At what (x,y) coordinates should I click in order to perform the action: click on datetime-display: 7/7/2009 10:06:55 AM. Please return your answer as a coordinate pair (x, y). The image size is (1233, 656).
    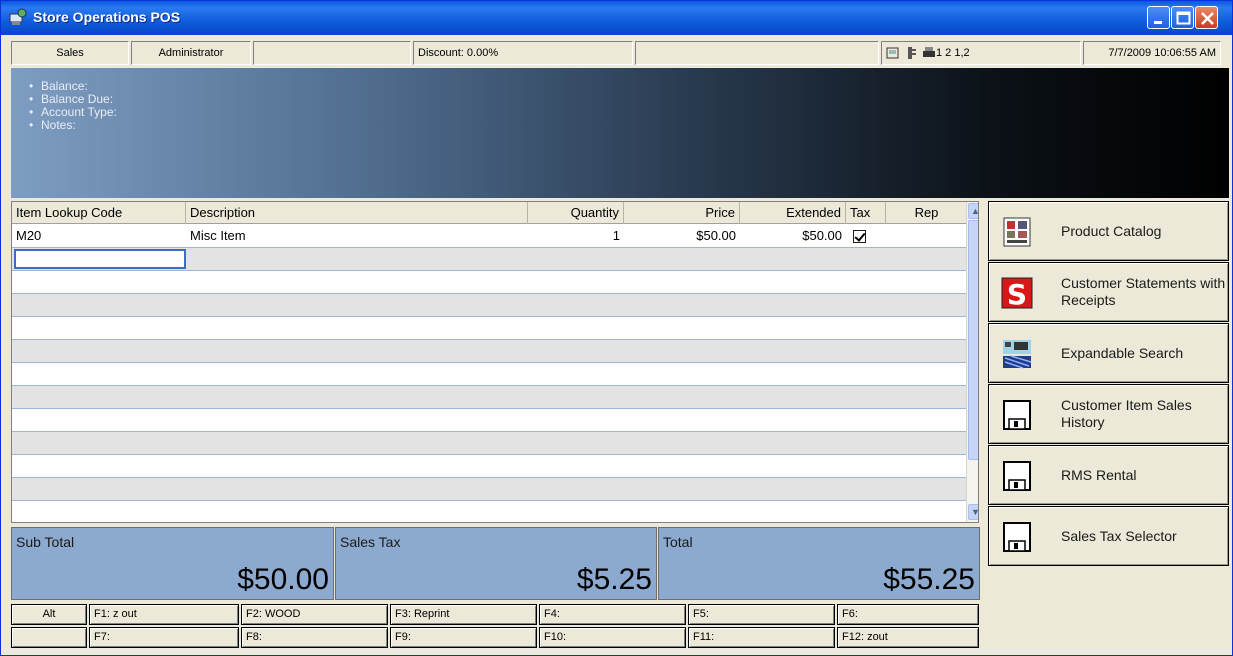
    Looking at the image, I should click on (1152, 53).